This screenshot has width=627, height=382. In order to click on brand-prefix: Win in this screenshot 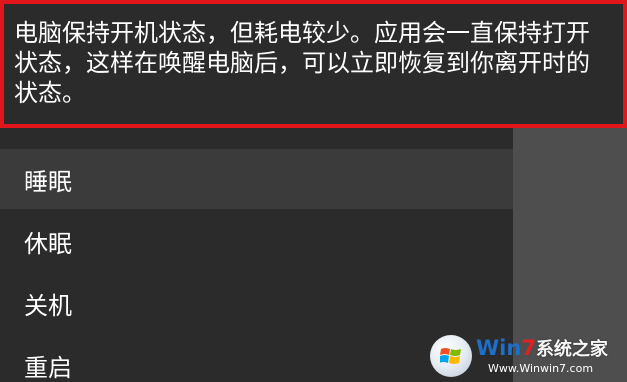, I will do `click(499, 348)`.